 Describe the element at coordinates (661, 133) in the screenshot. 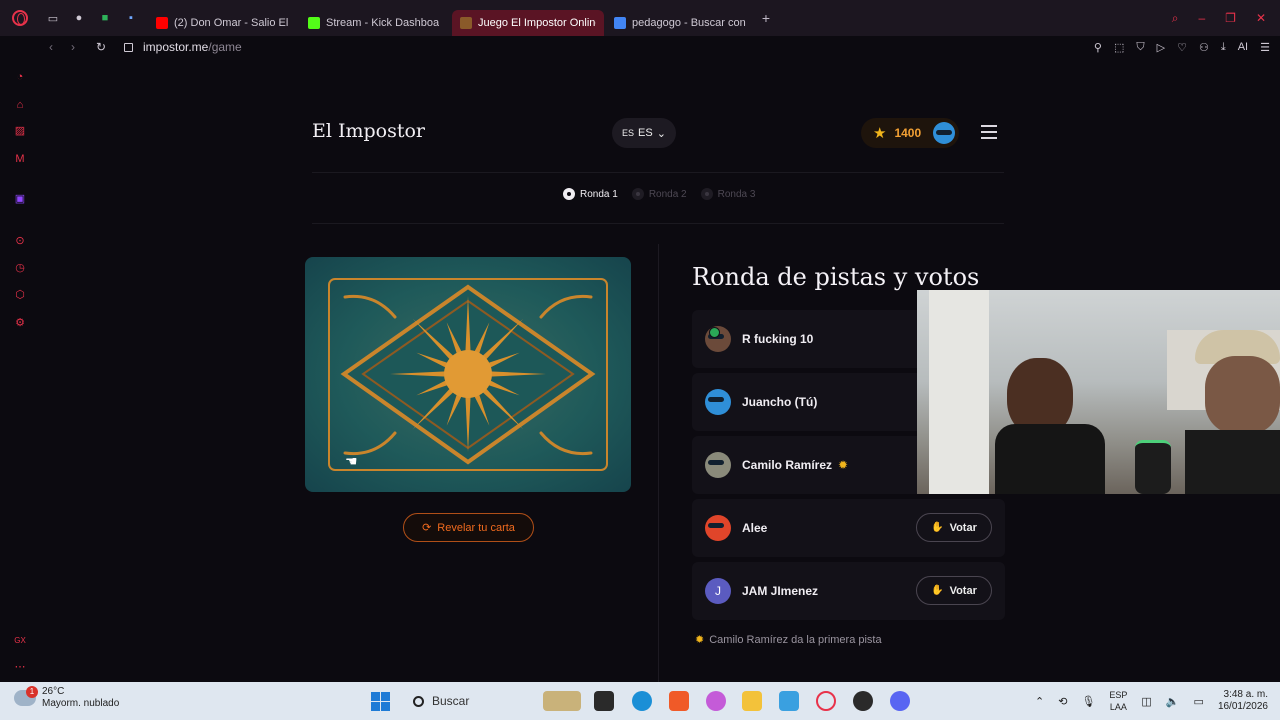

I see `chevron-down-icon: ⌄` at that location.